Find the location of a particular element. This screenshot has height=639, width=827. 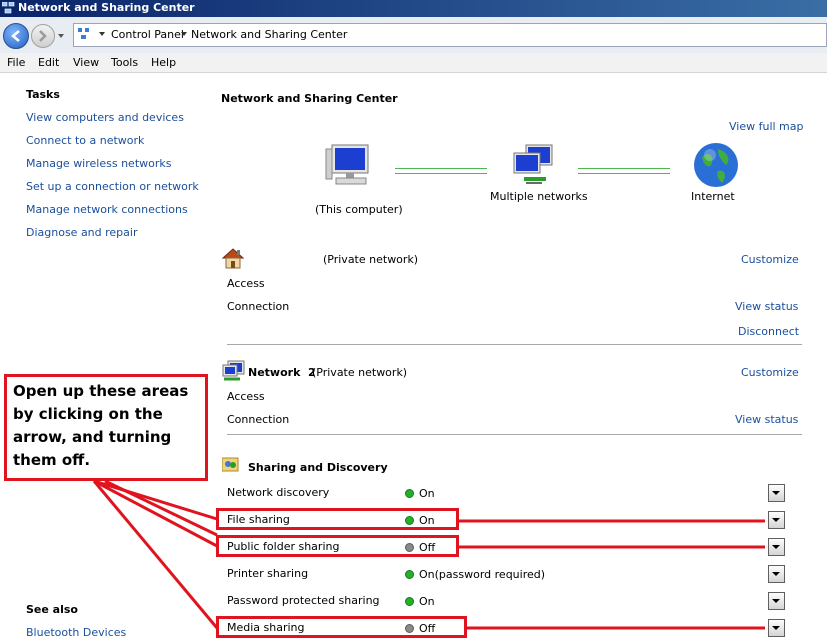

menu-view: View is located at coordinates (86, 62).